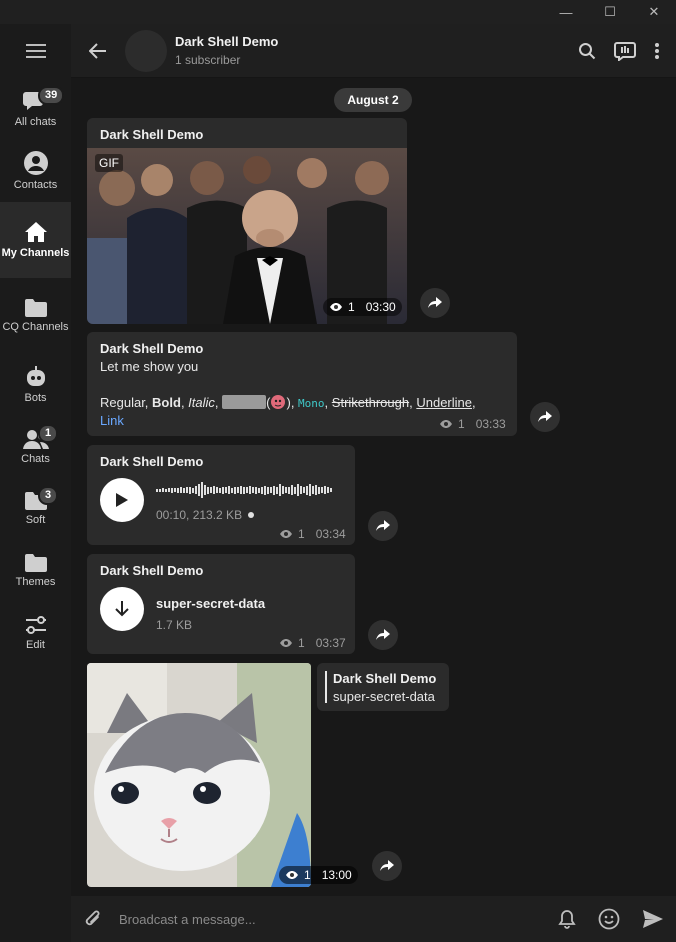  Describe the element at coordinates (199, 515) in the screenshot. I see `audio-duration-size: 00:10, 213.2 KB` at that location.